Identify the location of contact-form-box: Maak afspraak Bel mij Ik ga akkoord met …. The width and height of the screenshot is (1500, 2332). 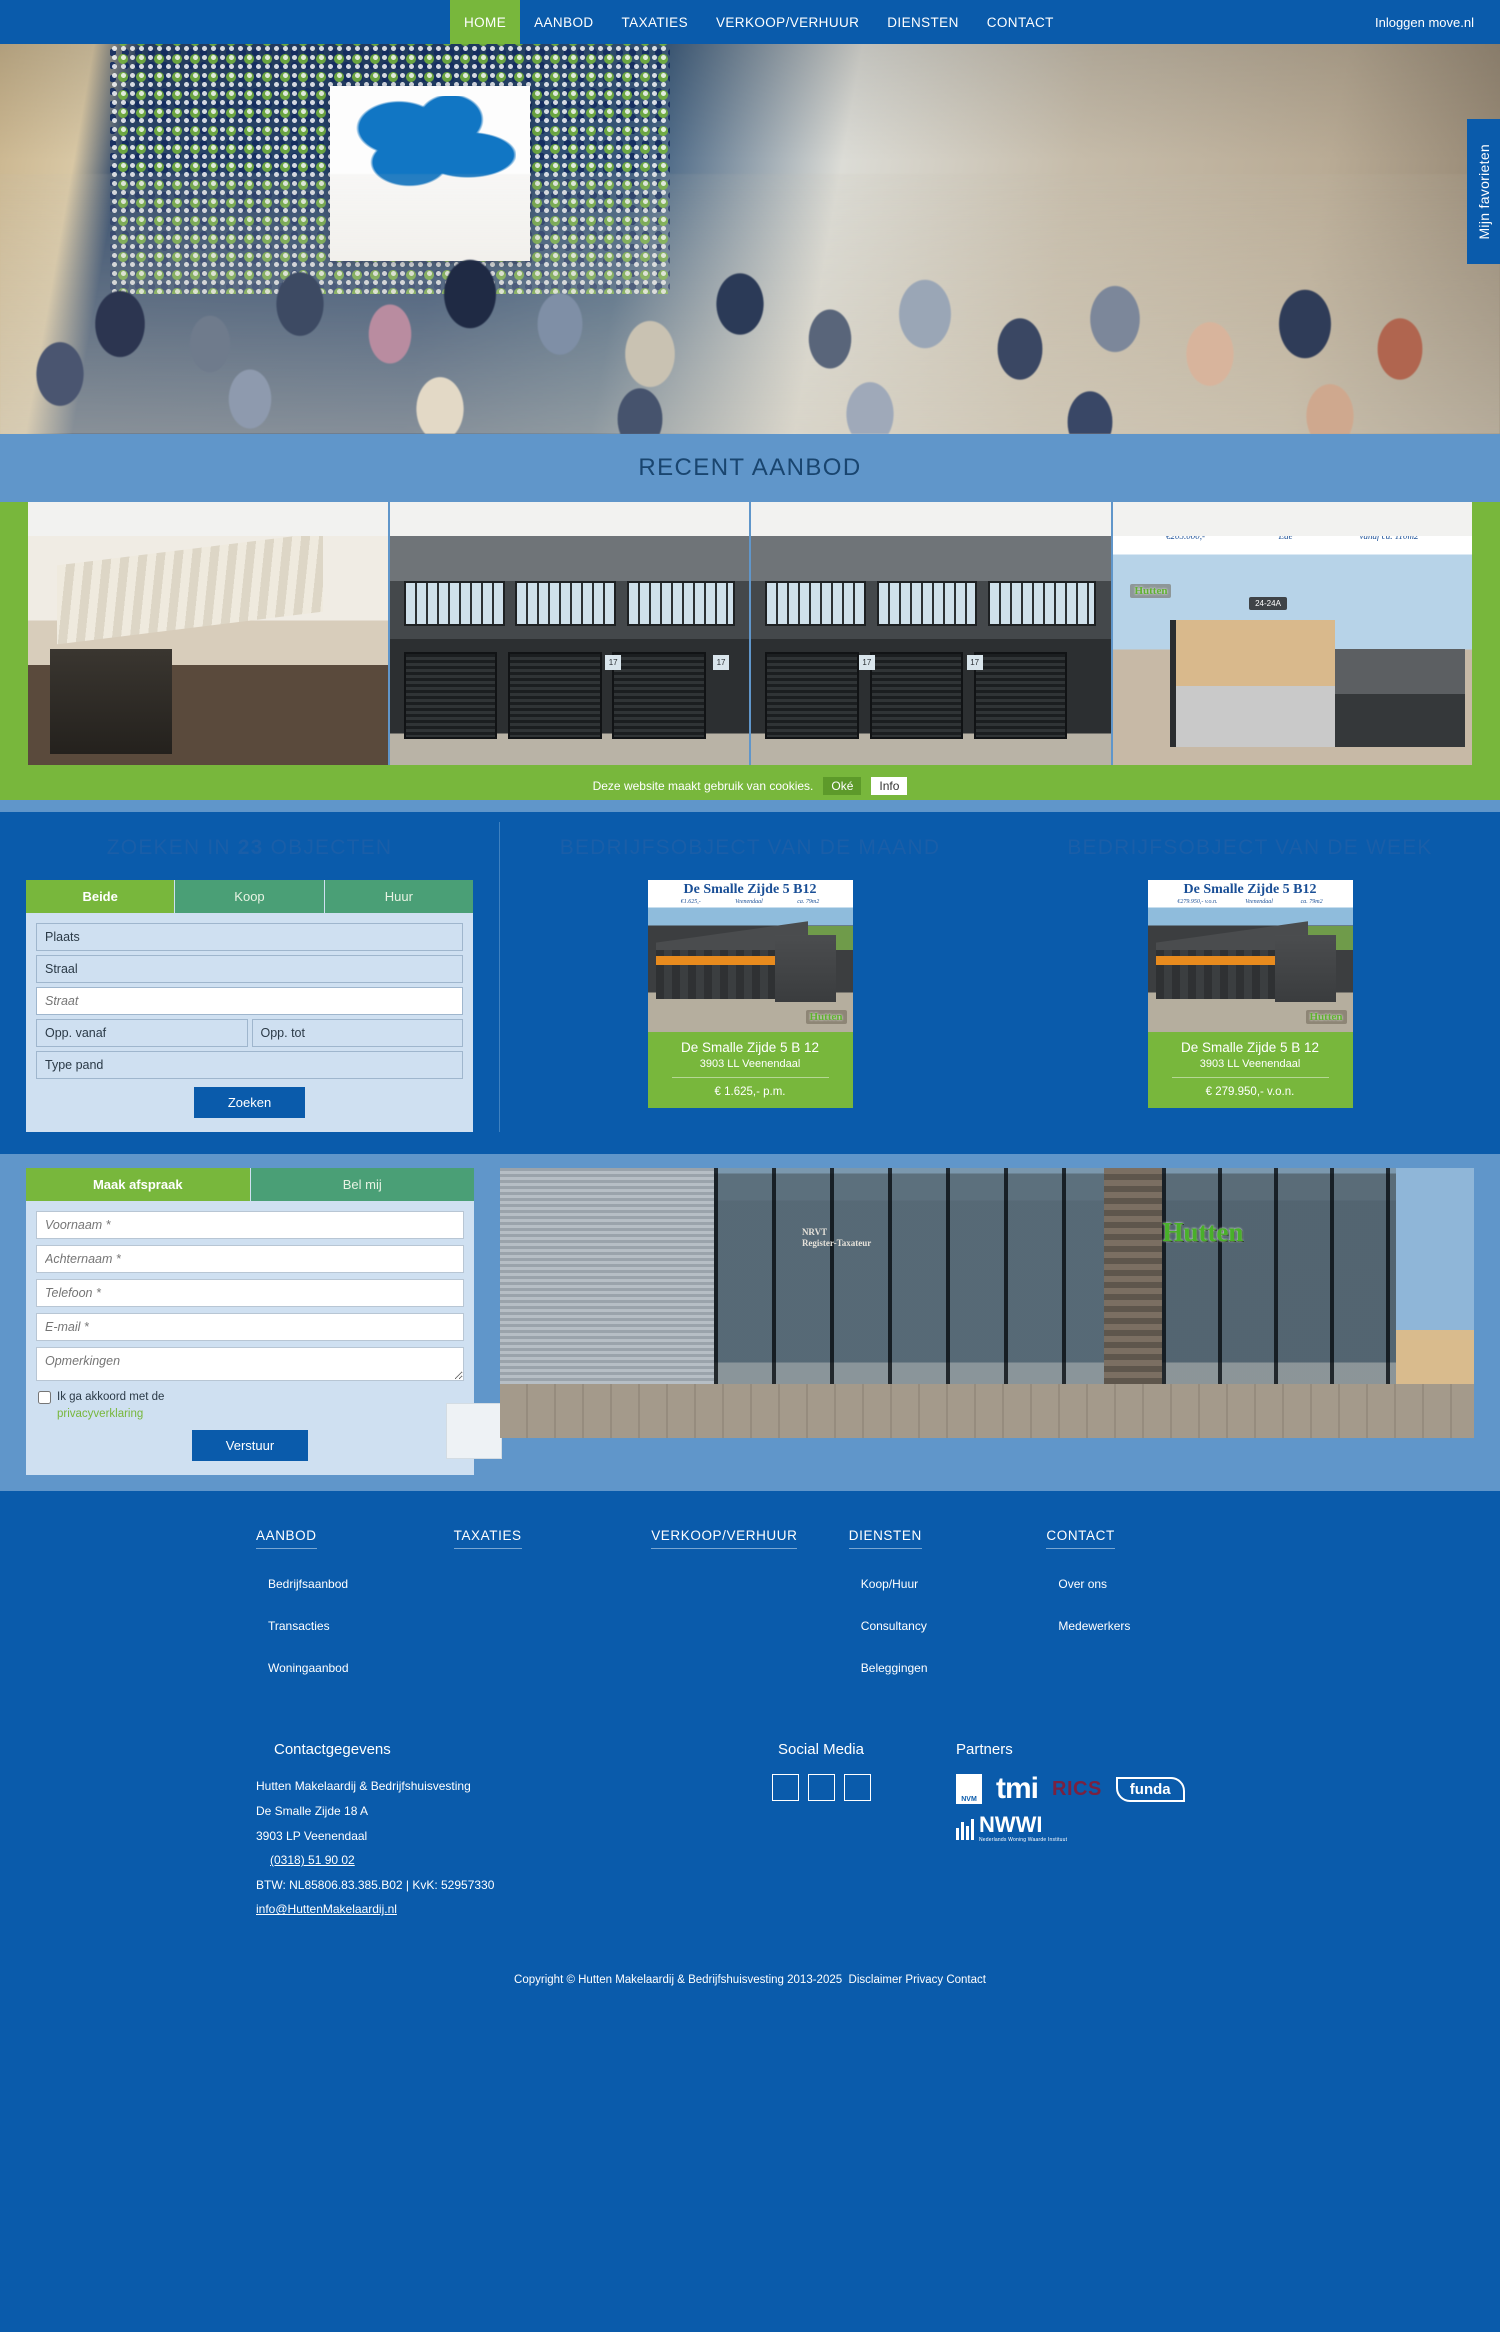
(250, 1322).